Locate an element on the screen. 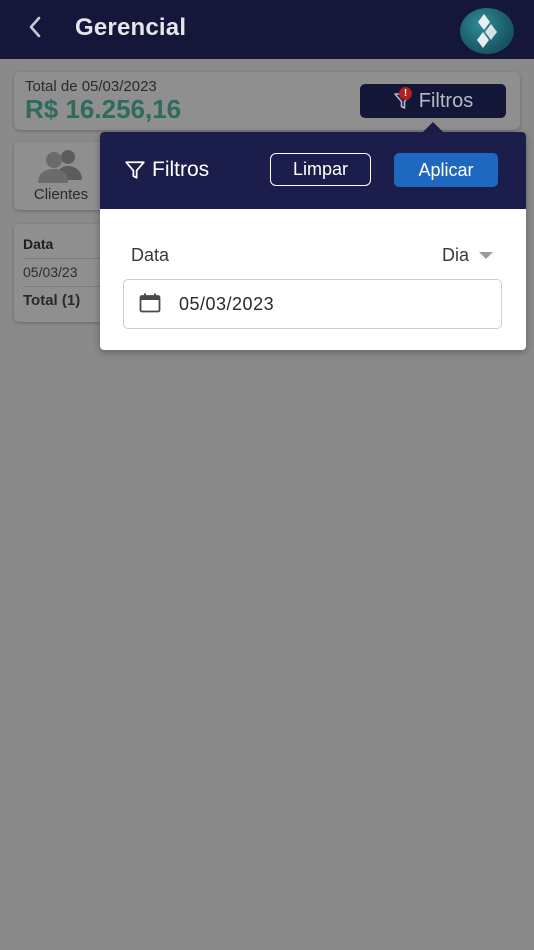 The width and height of the screenshot is (534, 950). clients-card: Clientes is located at coordinates (61, 176).